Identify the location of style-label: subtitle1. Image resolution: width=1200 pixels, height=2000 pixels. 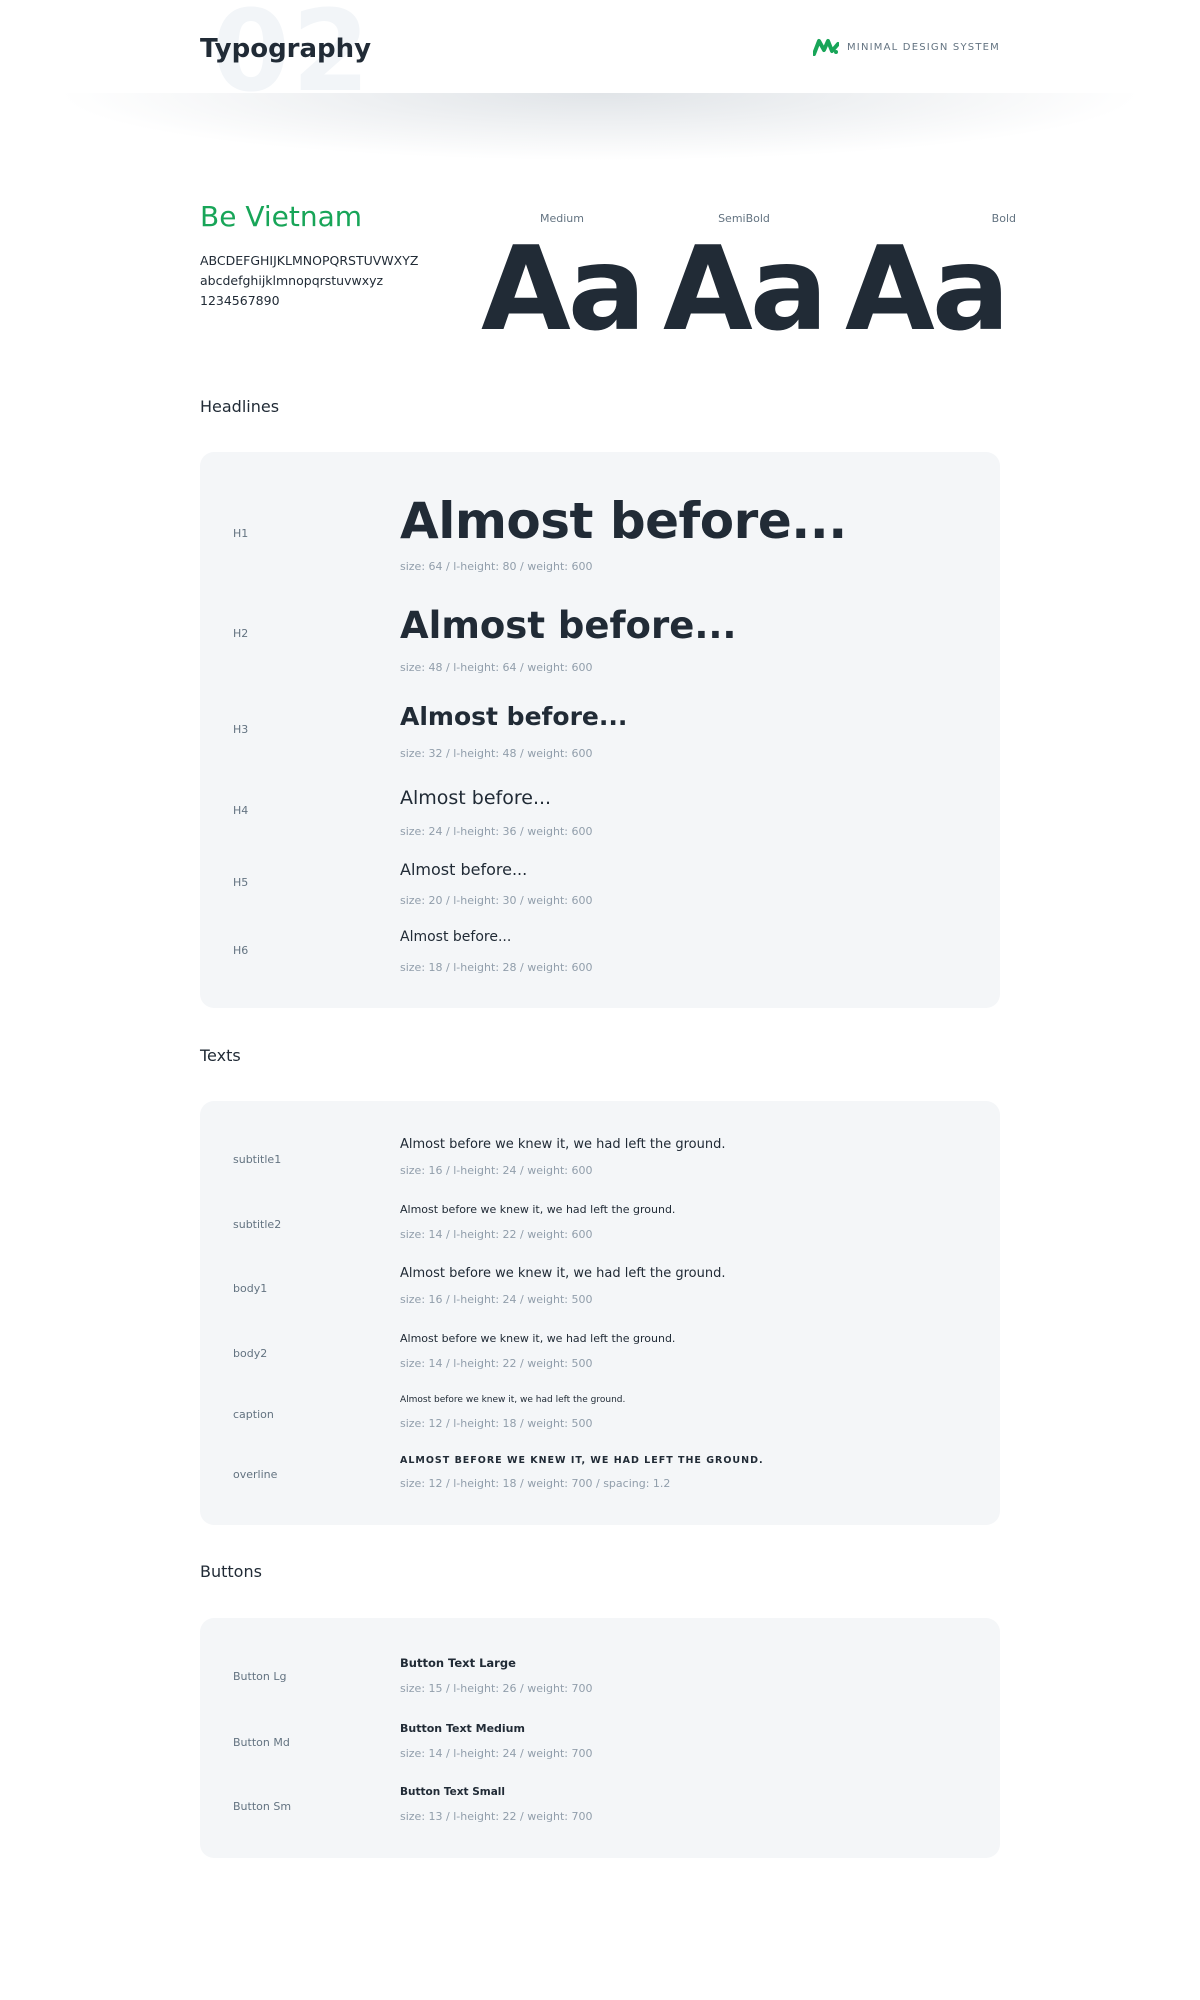
(257, 1159).